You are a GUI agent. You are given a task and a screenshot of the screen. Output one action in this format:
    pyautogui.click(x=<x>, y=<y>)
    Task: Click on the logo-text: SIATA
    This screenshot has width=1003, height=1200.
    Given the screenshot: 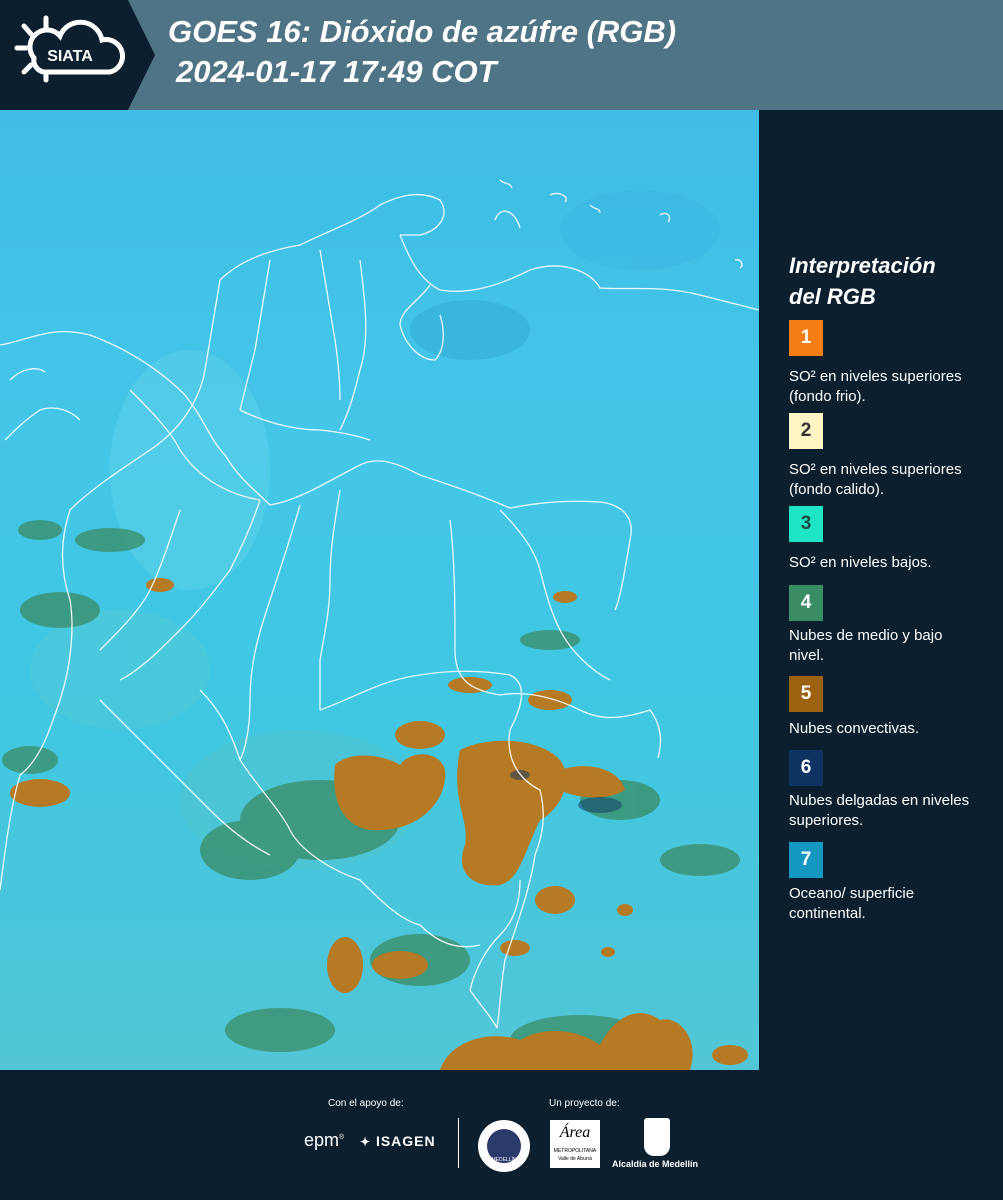 What is the action you would take?
    pyautogui.click(x=70, y=56)
    